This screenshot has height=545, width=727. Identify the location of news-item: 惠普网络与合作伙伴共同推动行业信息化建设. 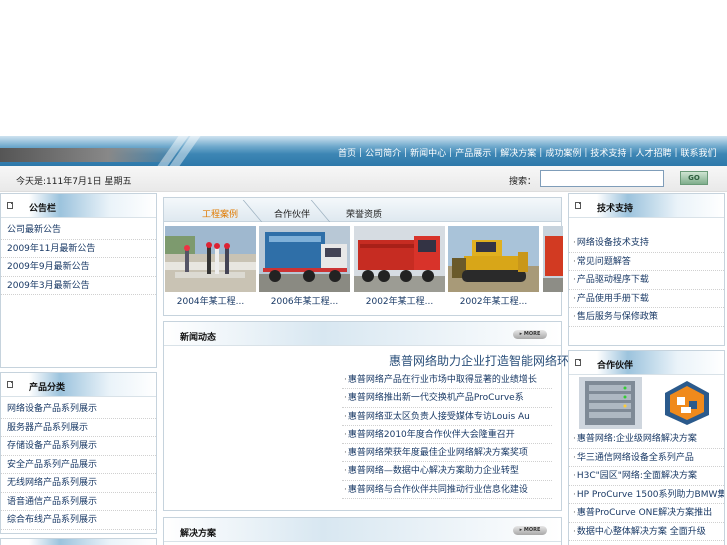
(447, 490).